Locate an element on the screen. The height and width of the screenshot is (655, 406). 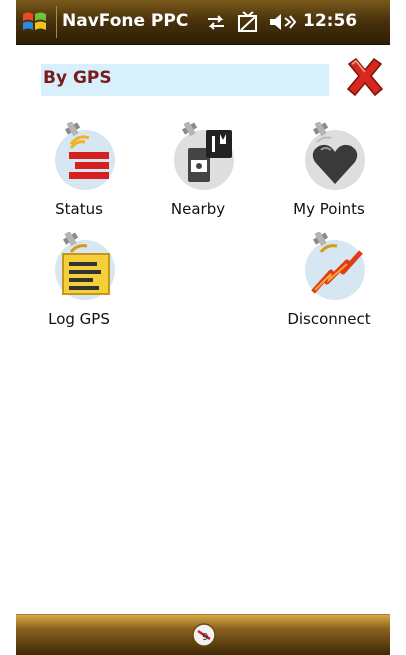
tile-my-points: My Points is located at coordinates (329, 177).